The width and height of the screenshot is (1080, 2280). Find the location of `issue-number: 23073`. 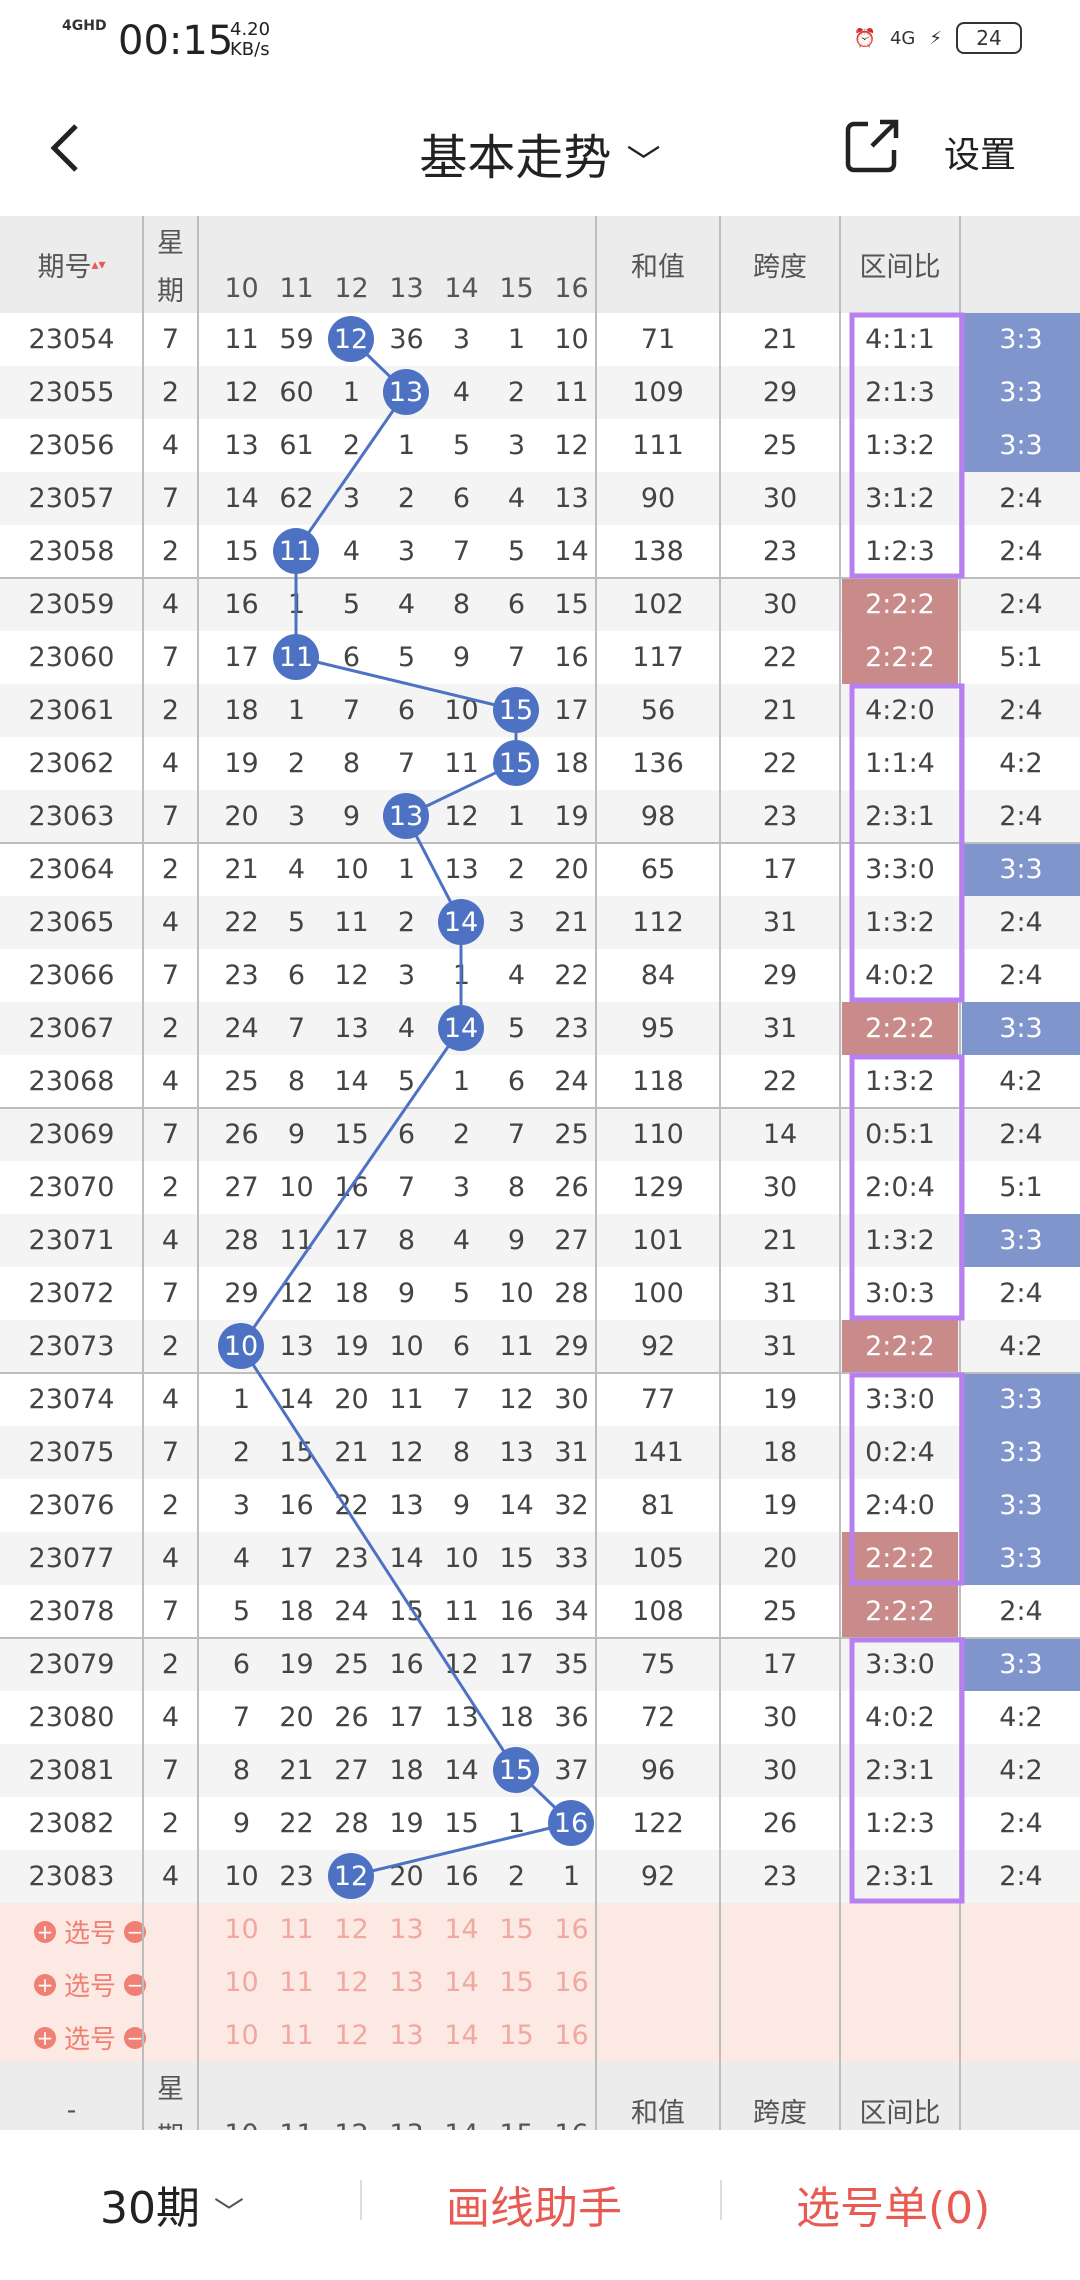

issue-number: 23073 is located at coordinates (71, 1346).